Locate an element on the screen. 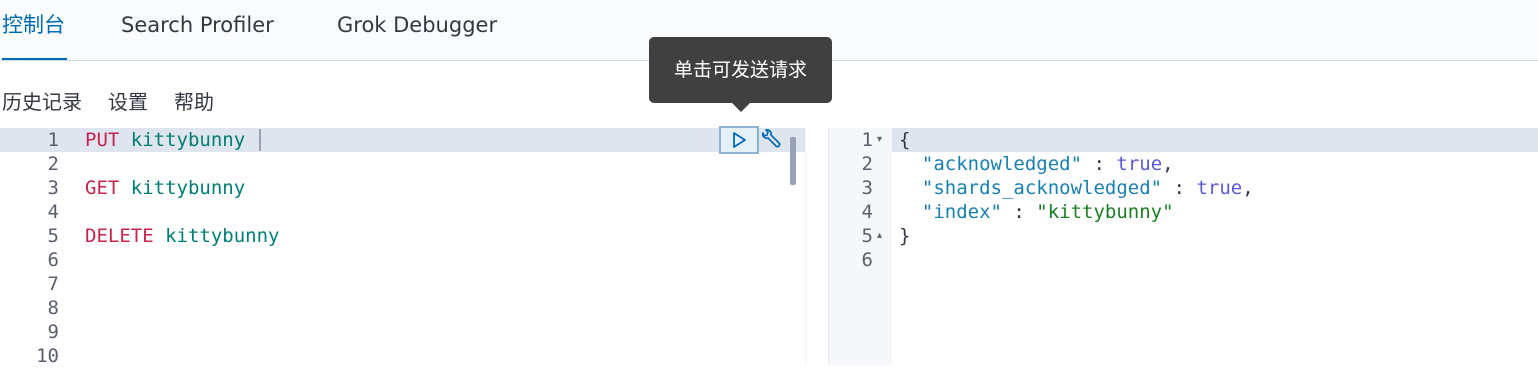 This screenshot has width=1538, height=368. editor-scrollbar is located at coordinates (793, 161).